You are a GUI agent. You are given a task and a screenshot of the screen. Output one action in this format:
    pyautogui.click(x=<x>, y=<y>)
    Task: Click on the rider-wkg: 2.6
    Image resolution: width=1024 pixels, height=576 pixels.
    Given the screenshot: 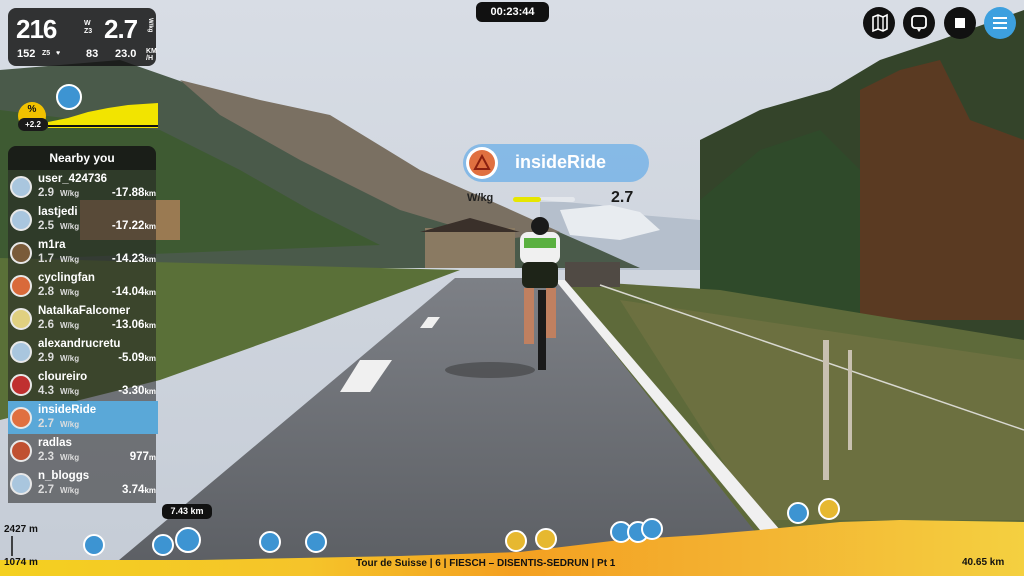 What is the action you would take?
    pyautogui.click(x=46, y=325)
    